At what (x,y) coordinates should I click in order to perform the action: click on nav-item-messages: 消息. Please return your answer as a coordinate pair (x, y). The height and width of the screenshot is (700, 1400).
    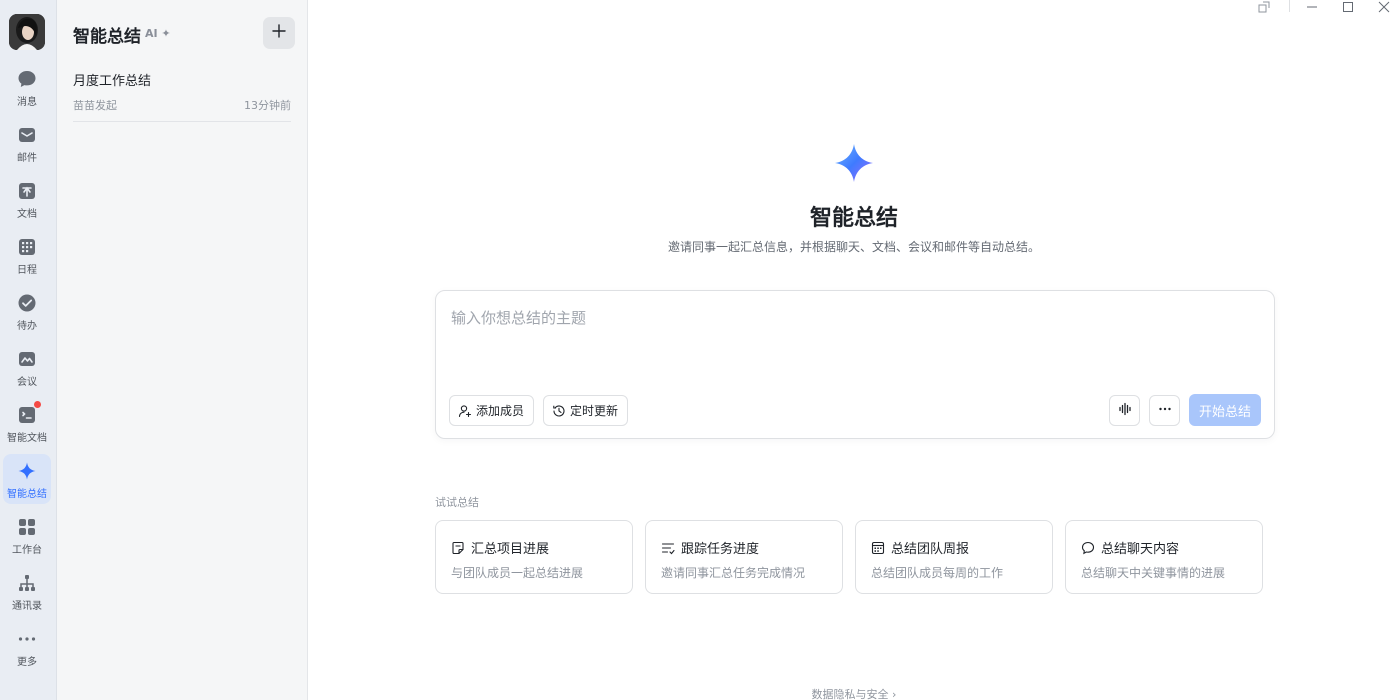
    Looking at the image, I should click on (27, 87).